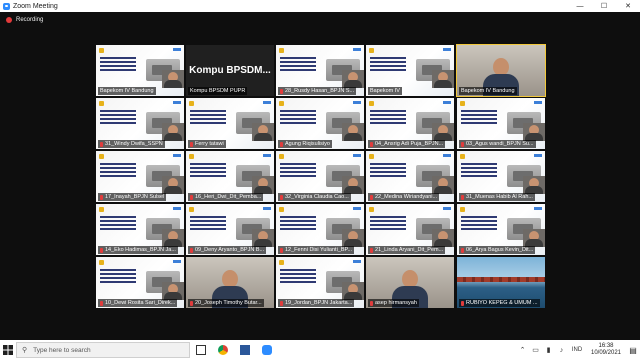 The width and height of the screenshot is (640, 360). I want to click on recording-indicator: Recording, so click(24, 20).